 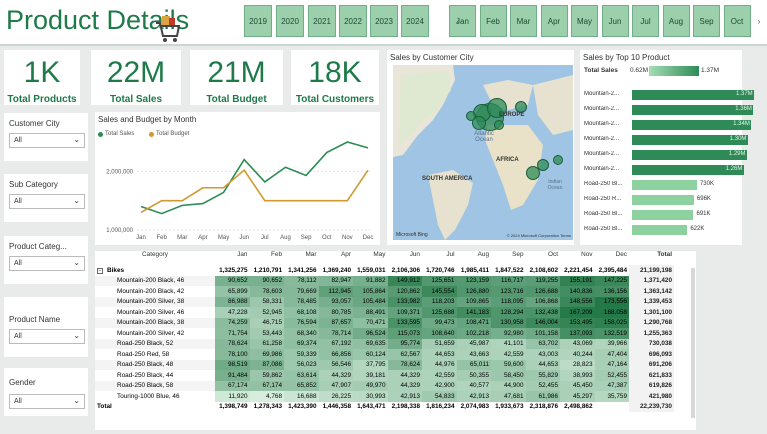 What do you see at coordinates (405, 407) in the screenshot?
I see `grand-total-cell: 2,198,338` at bounding box center [405, 407].